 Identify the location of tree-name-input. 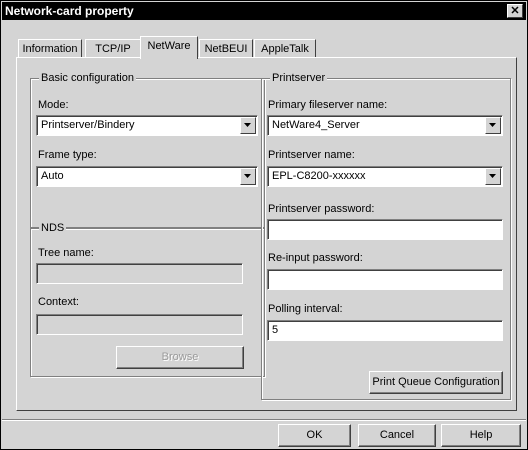
(139, 273).